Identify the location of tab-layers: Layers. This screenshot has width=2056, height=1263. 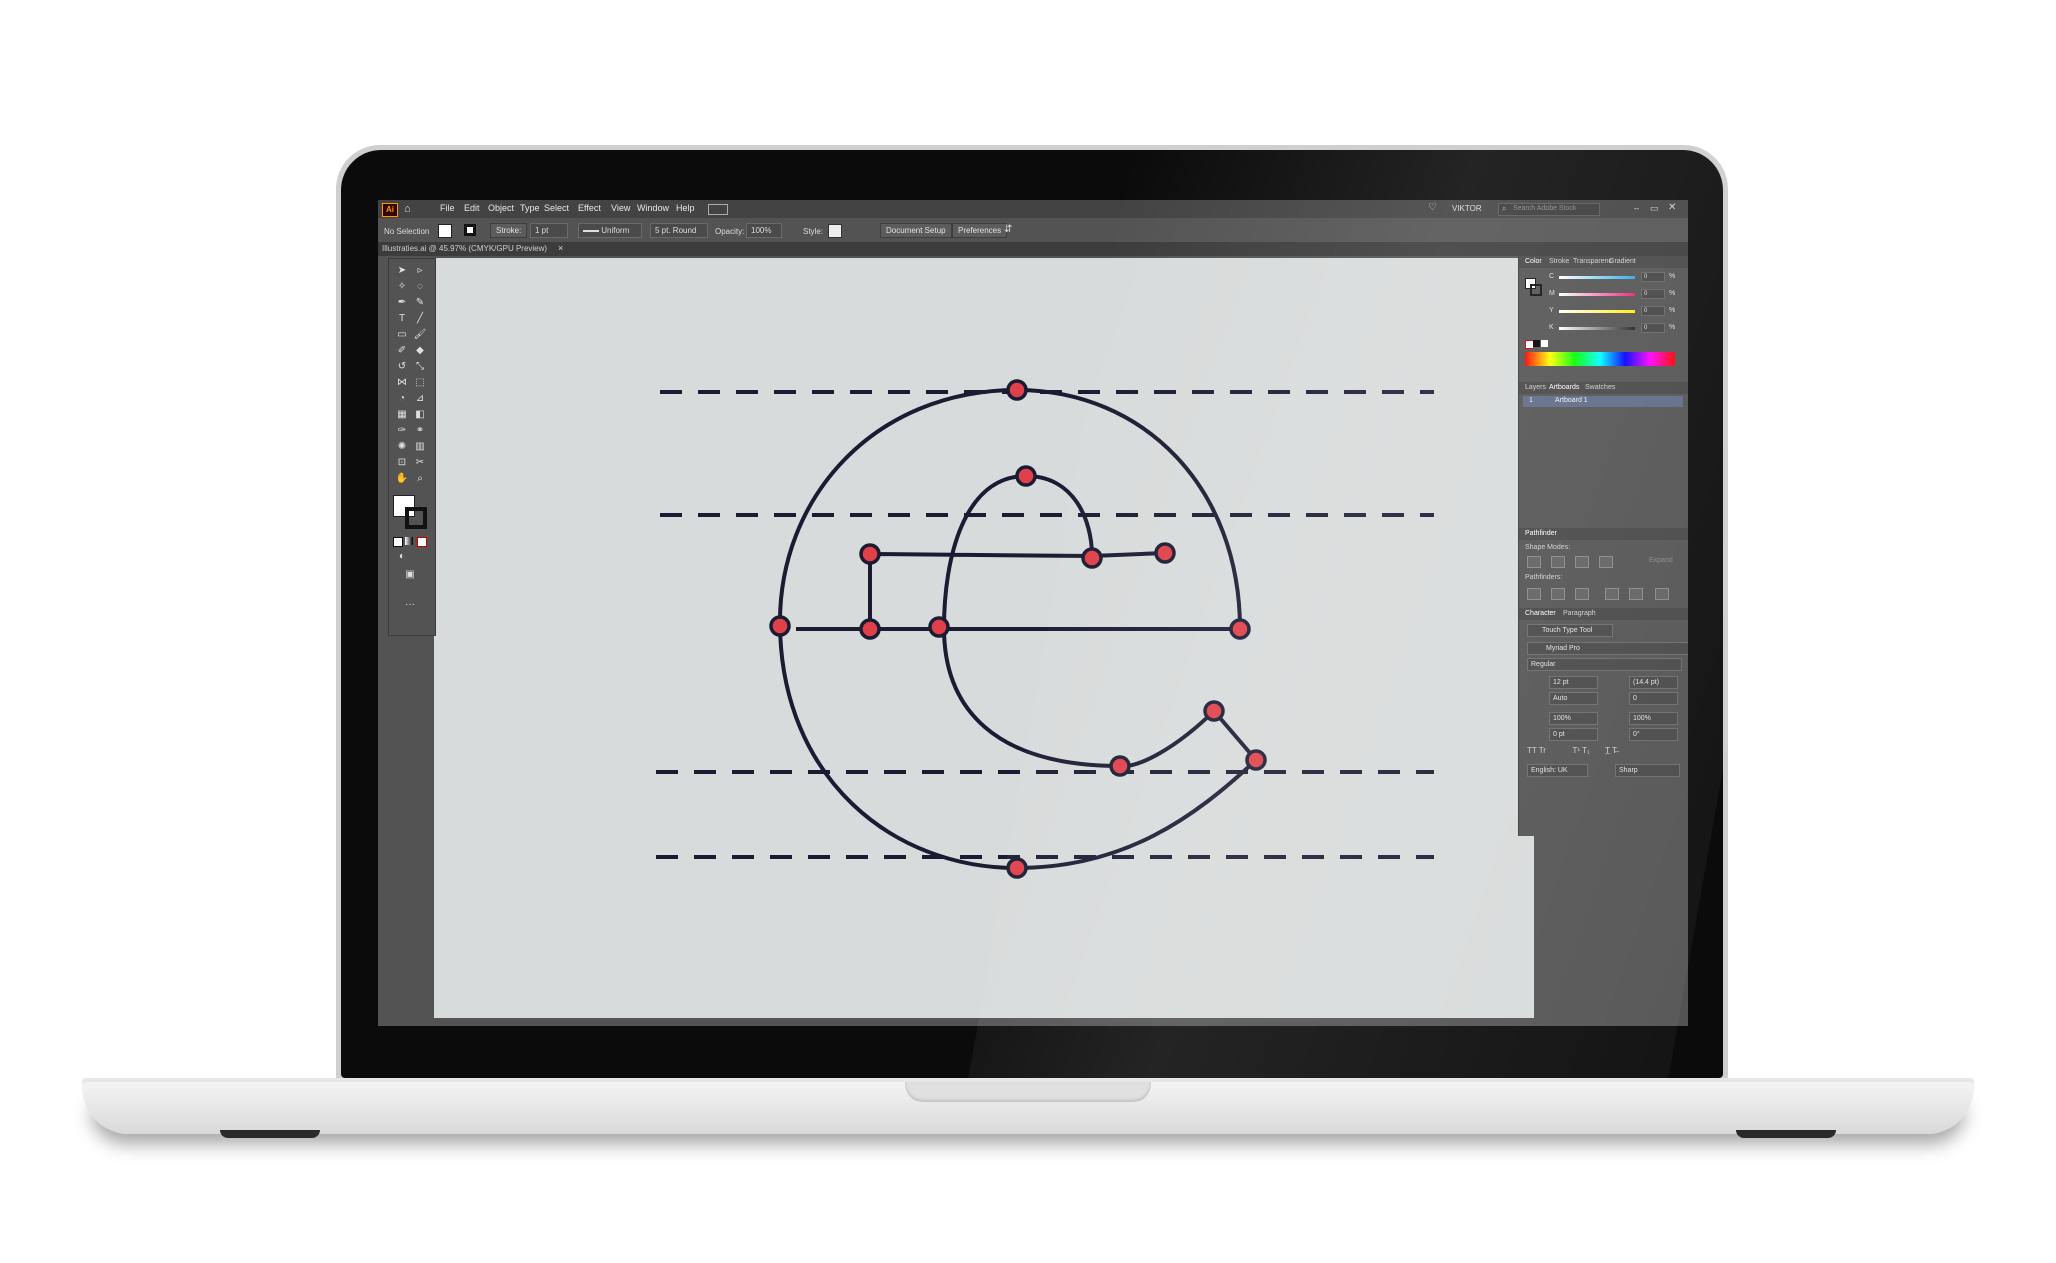
(1535, 387).